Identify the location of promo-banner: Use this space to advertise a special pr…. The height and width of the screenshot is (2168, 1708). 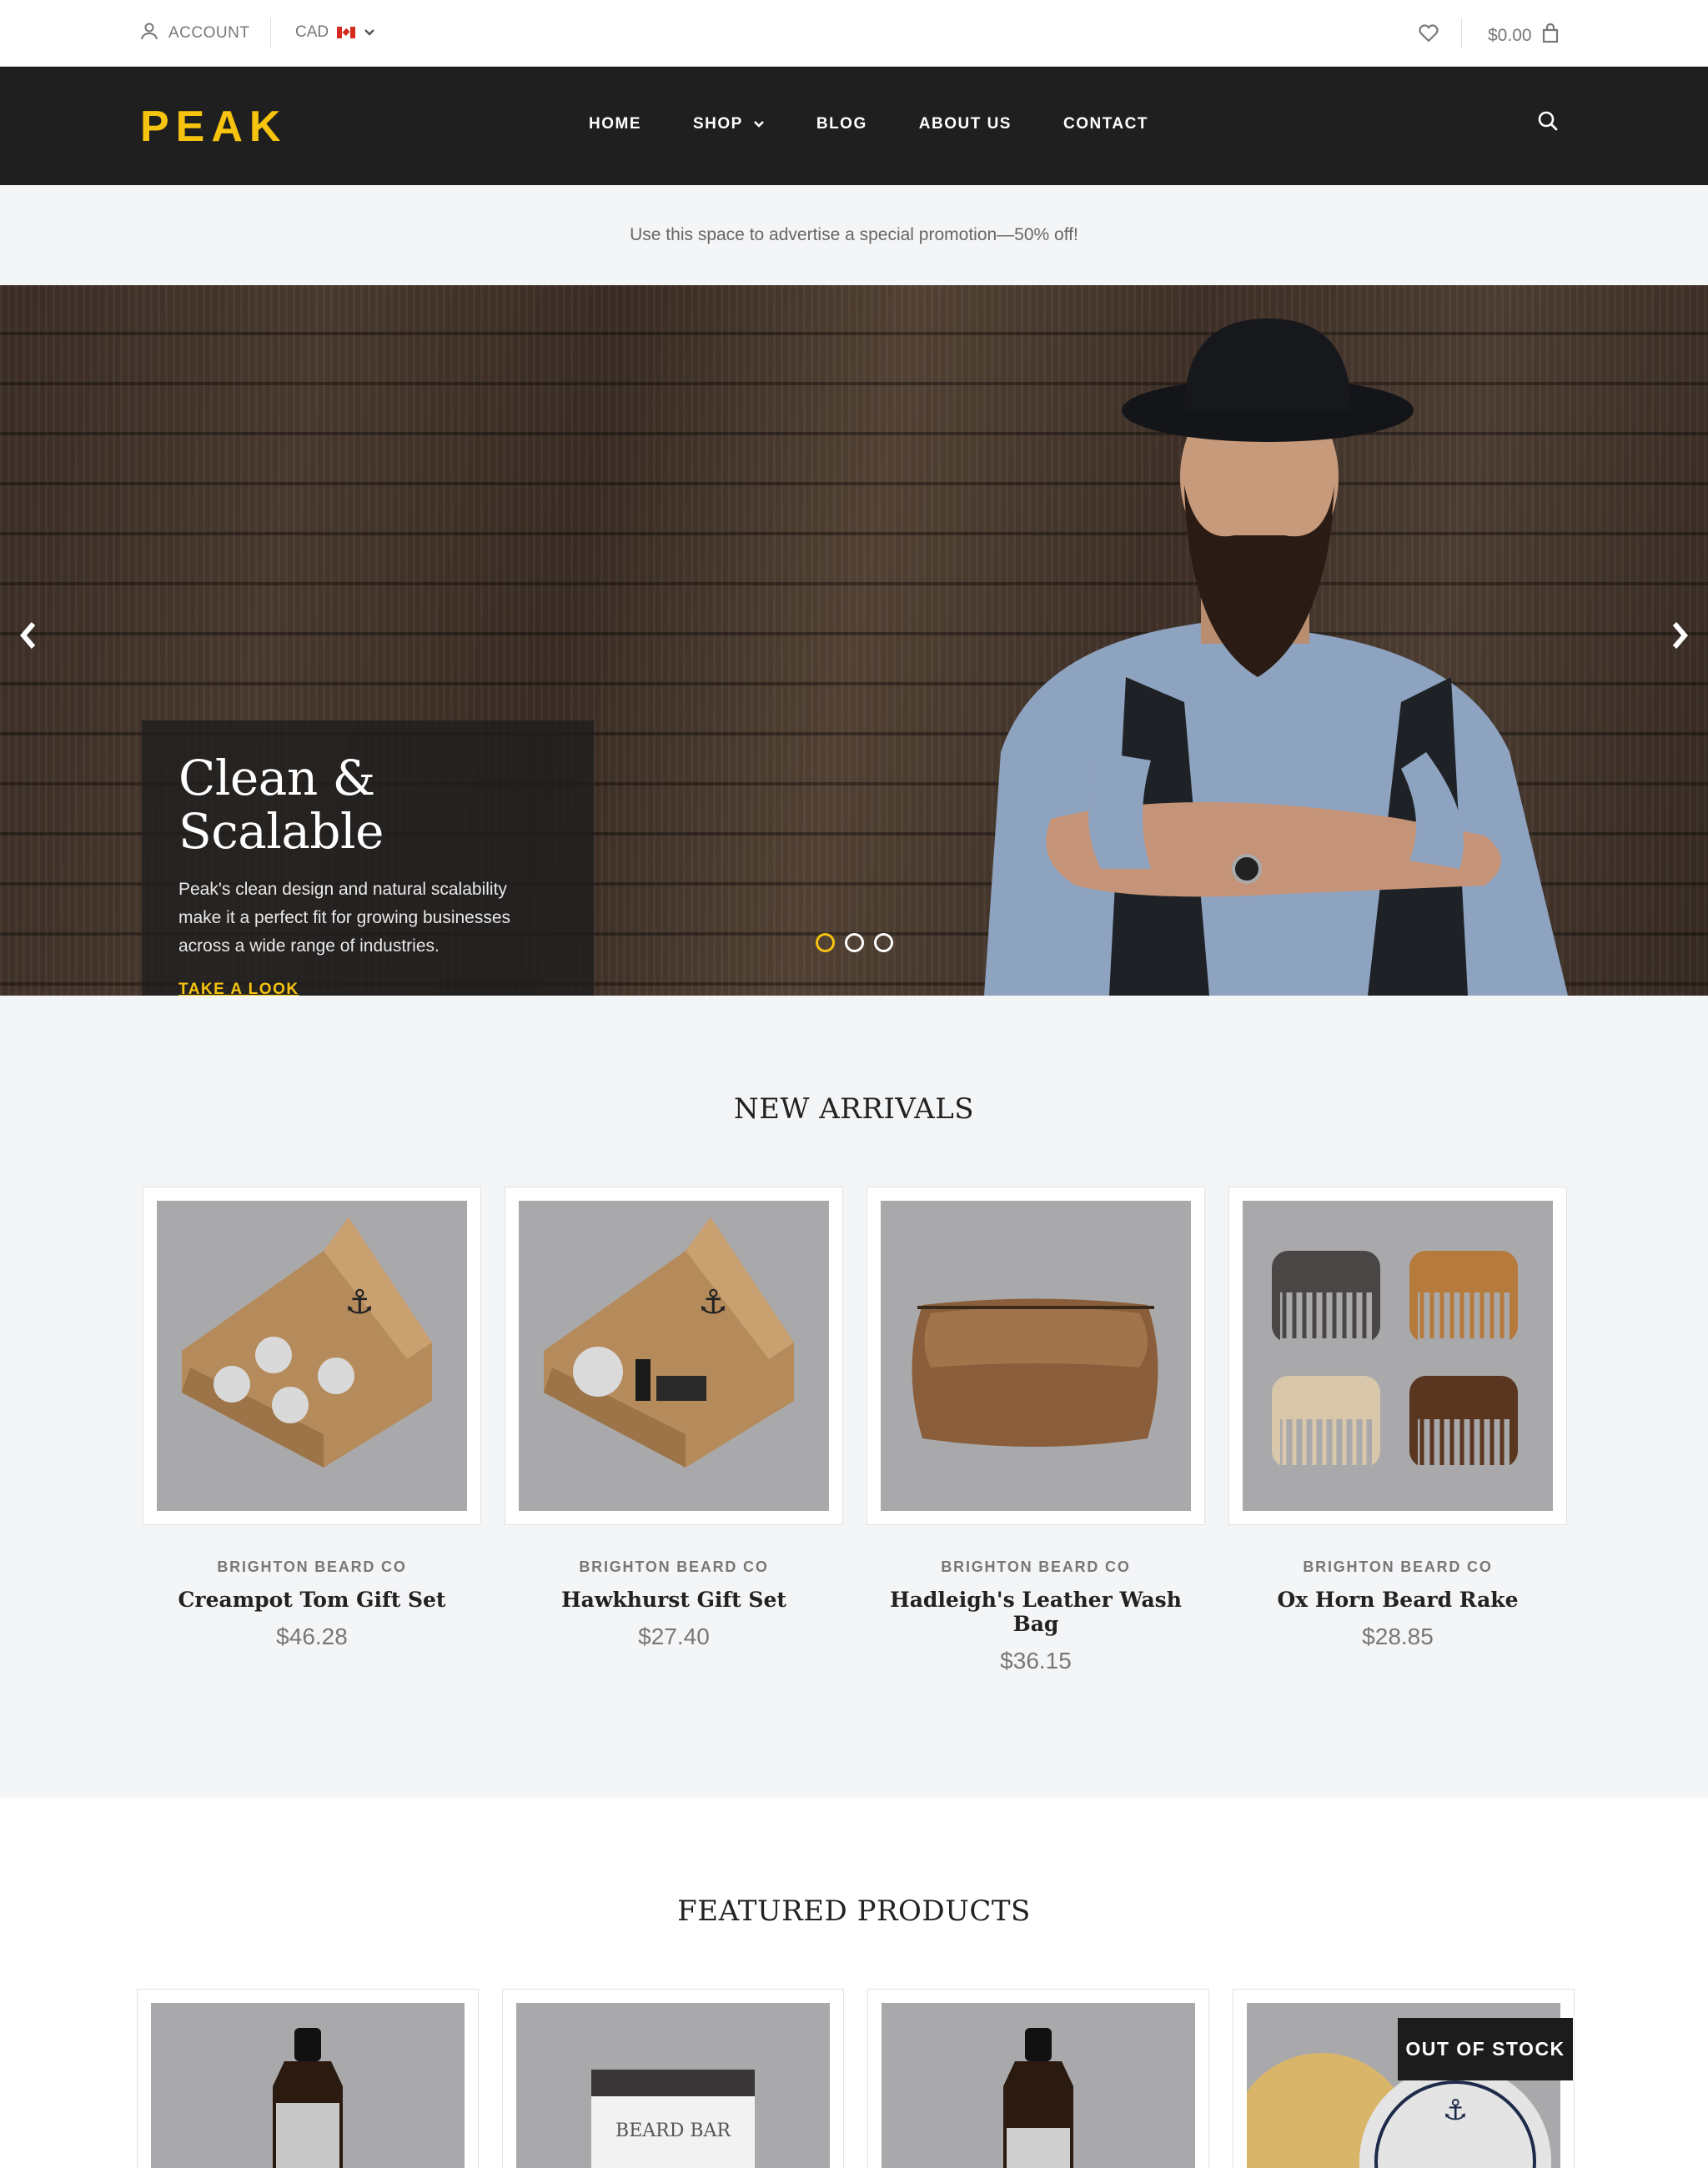
(854, 235).